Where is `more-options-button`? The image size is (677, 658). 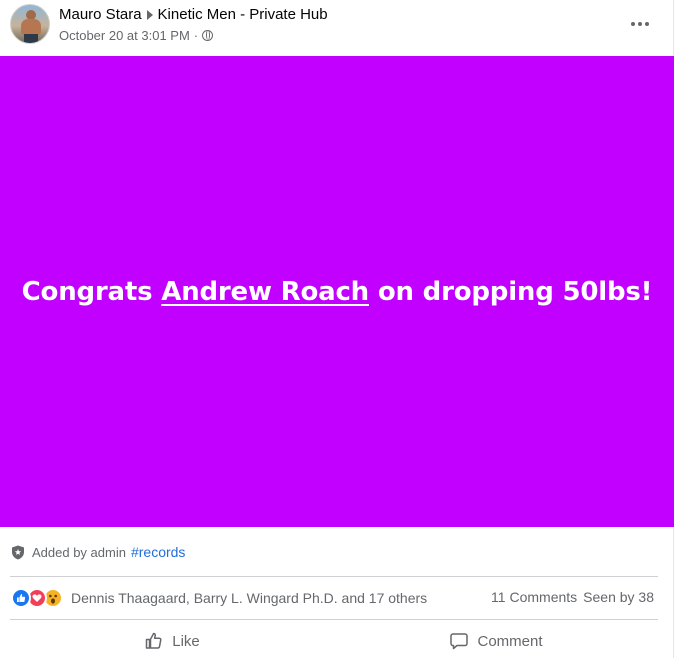
more-options-button is located at coordinates (640, 24).